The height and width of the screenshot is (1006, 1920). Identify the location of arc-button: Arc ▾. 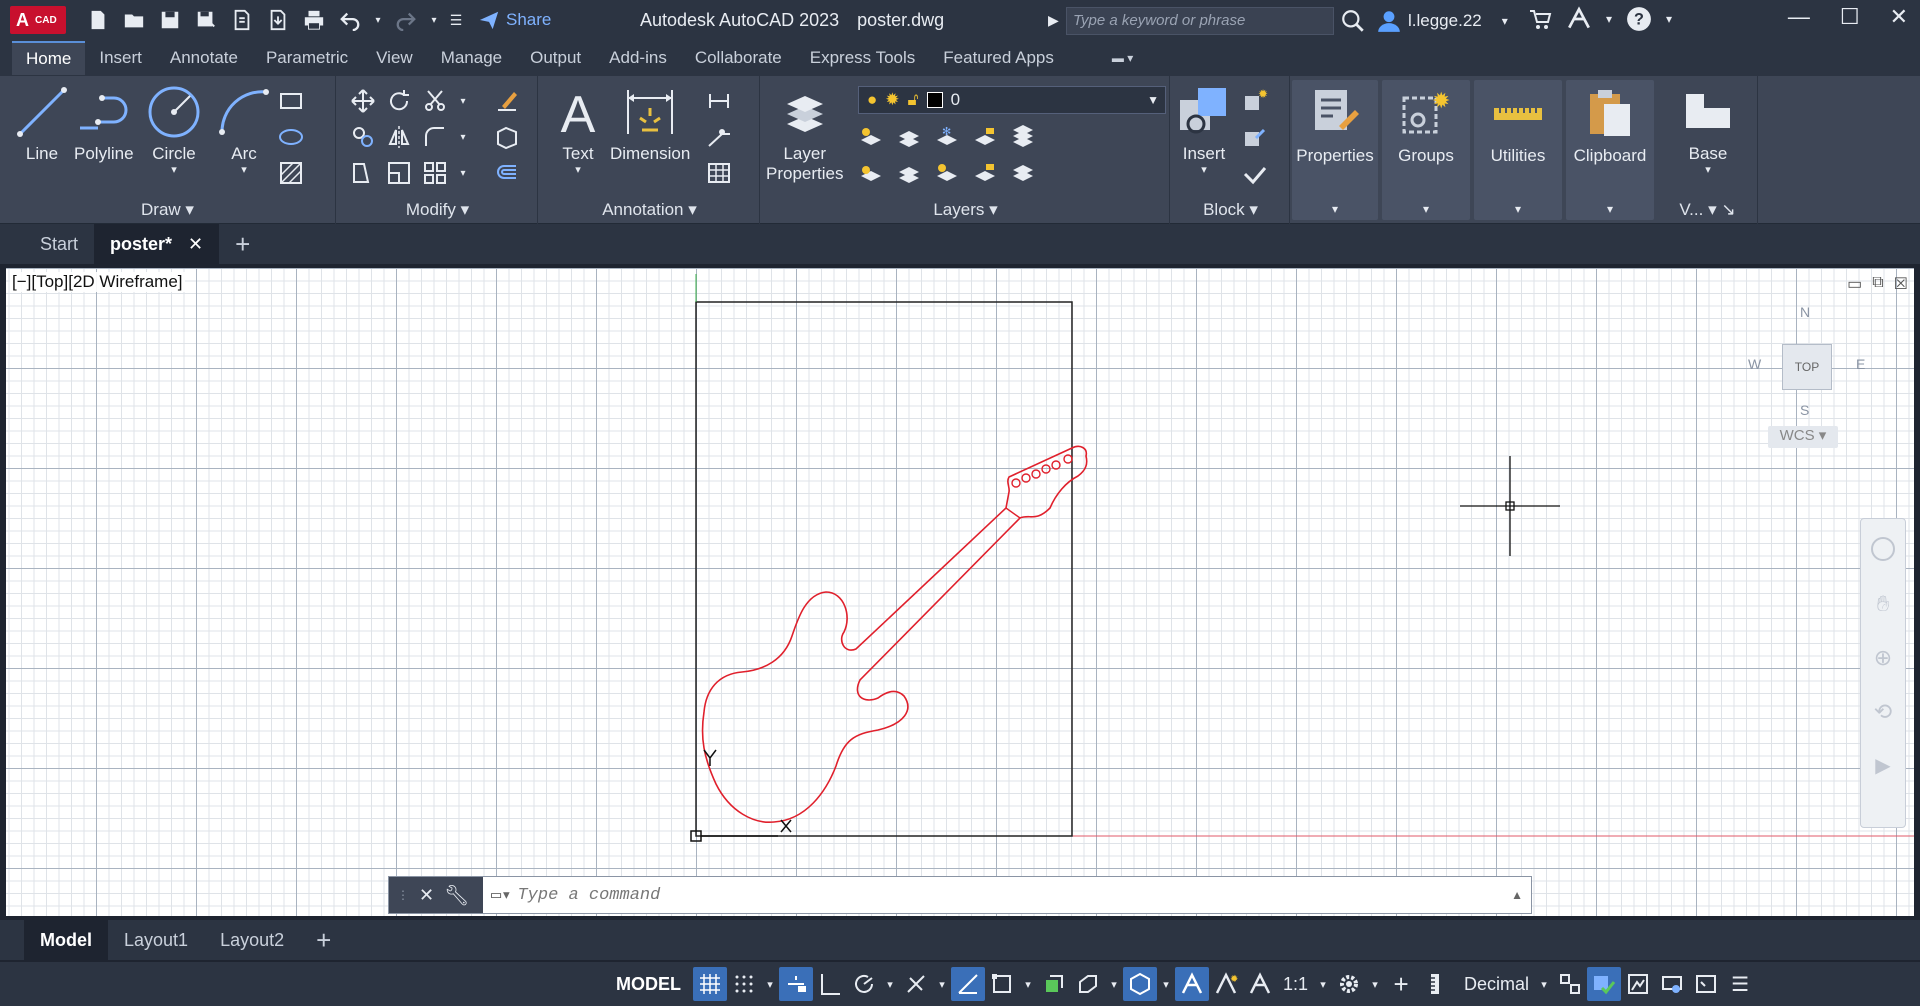
(244, 131).